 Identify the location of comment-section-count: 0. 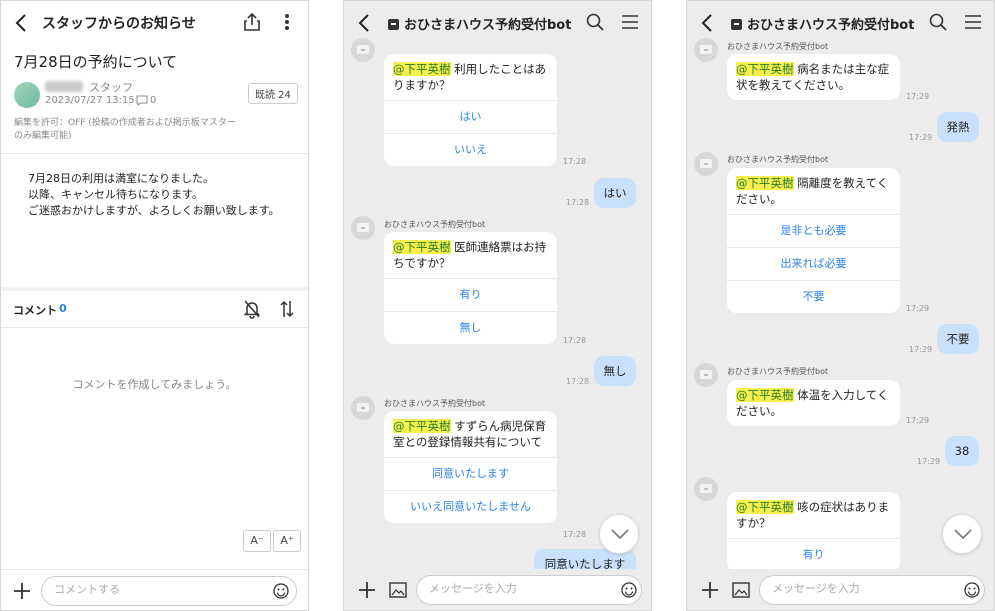
(63, 308).